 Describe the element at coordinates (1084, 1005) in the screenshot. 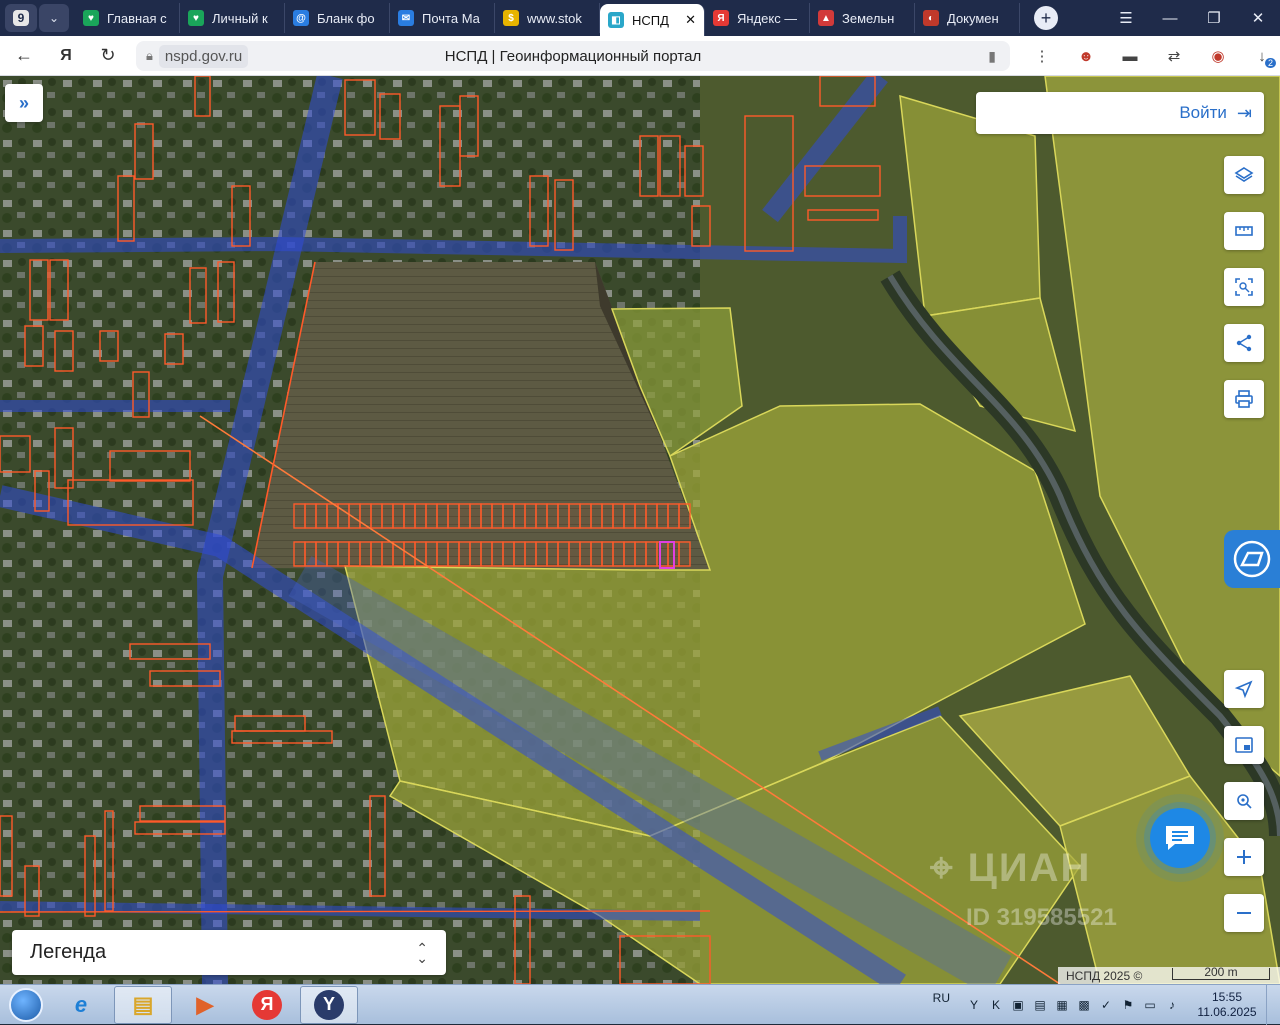

I see `tray-app-icon: ▩` at that location.